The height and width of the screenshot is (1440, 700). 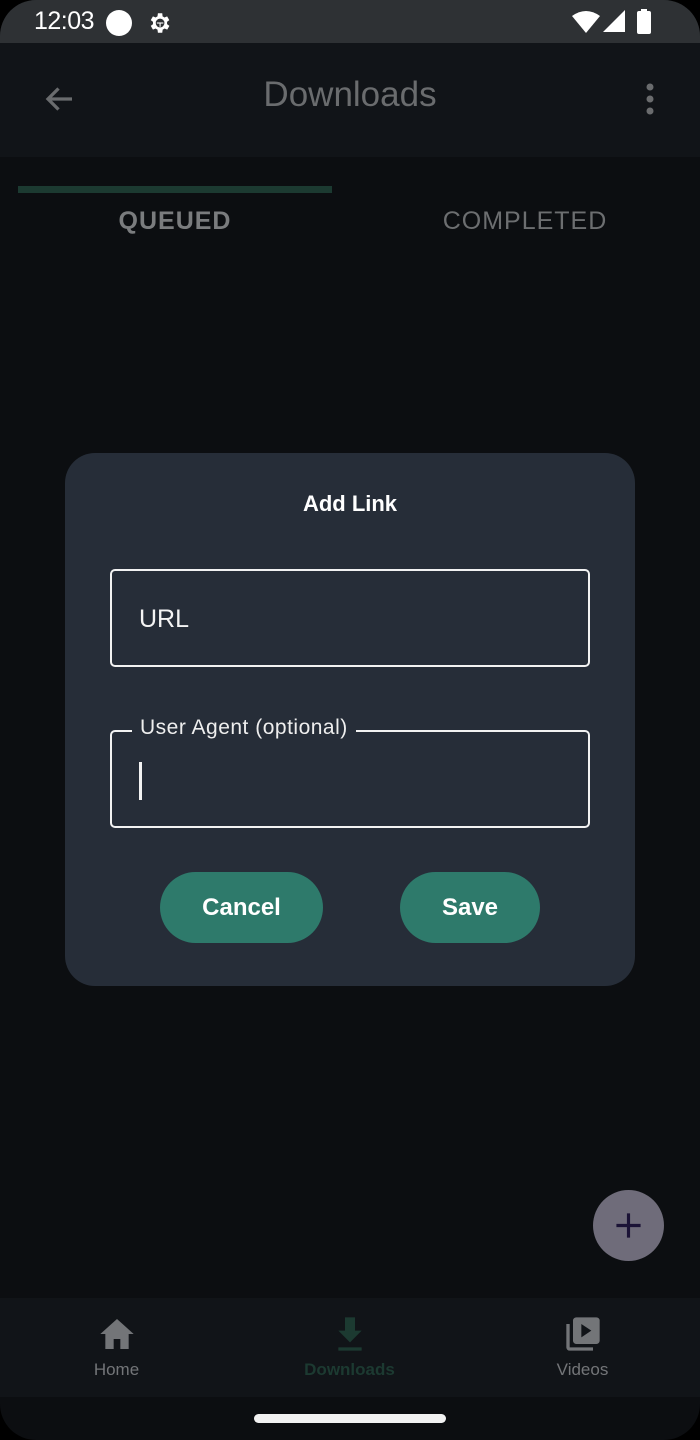 I want to click on tab-completed-label: COMPLETED, so click(x=525, y=221).